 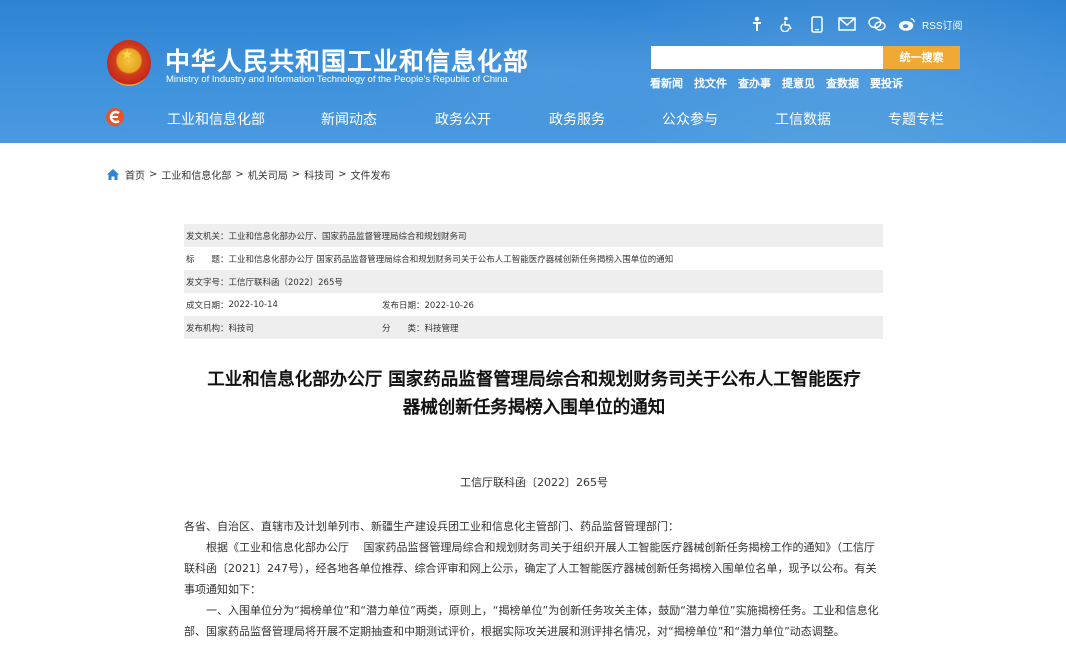 What do you see at coordinates (207, 328) in the screenshot?
I see `org-label: 发布机构：` at bounding box center [207, 328].